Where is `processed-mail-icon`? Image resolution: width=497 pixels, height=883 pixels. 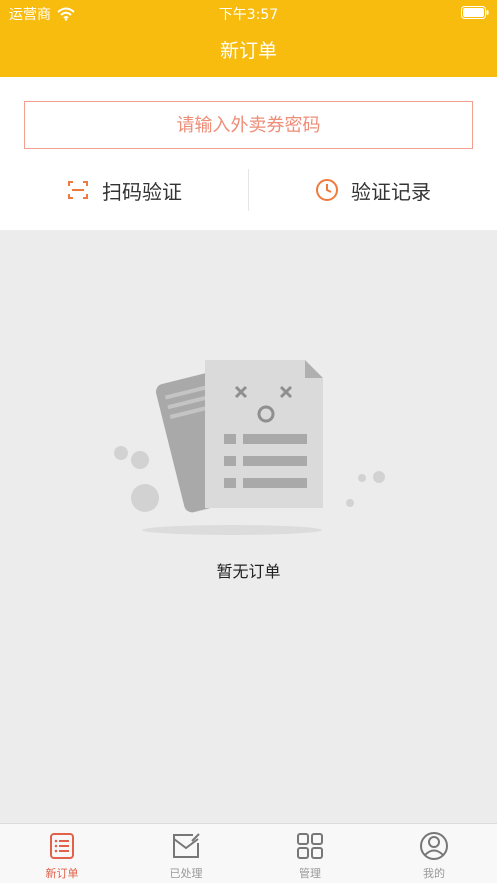 processed-mail-icon is located at coordinates (186, 845).